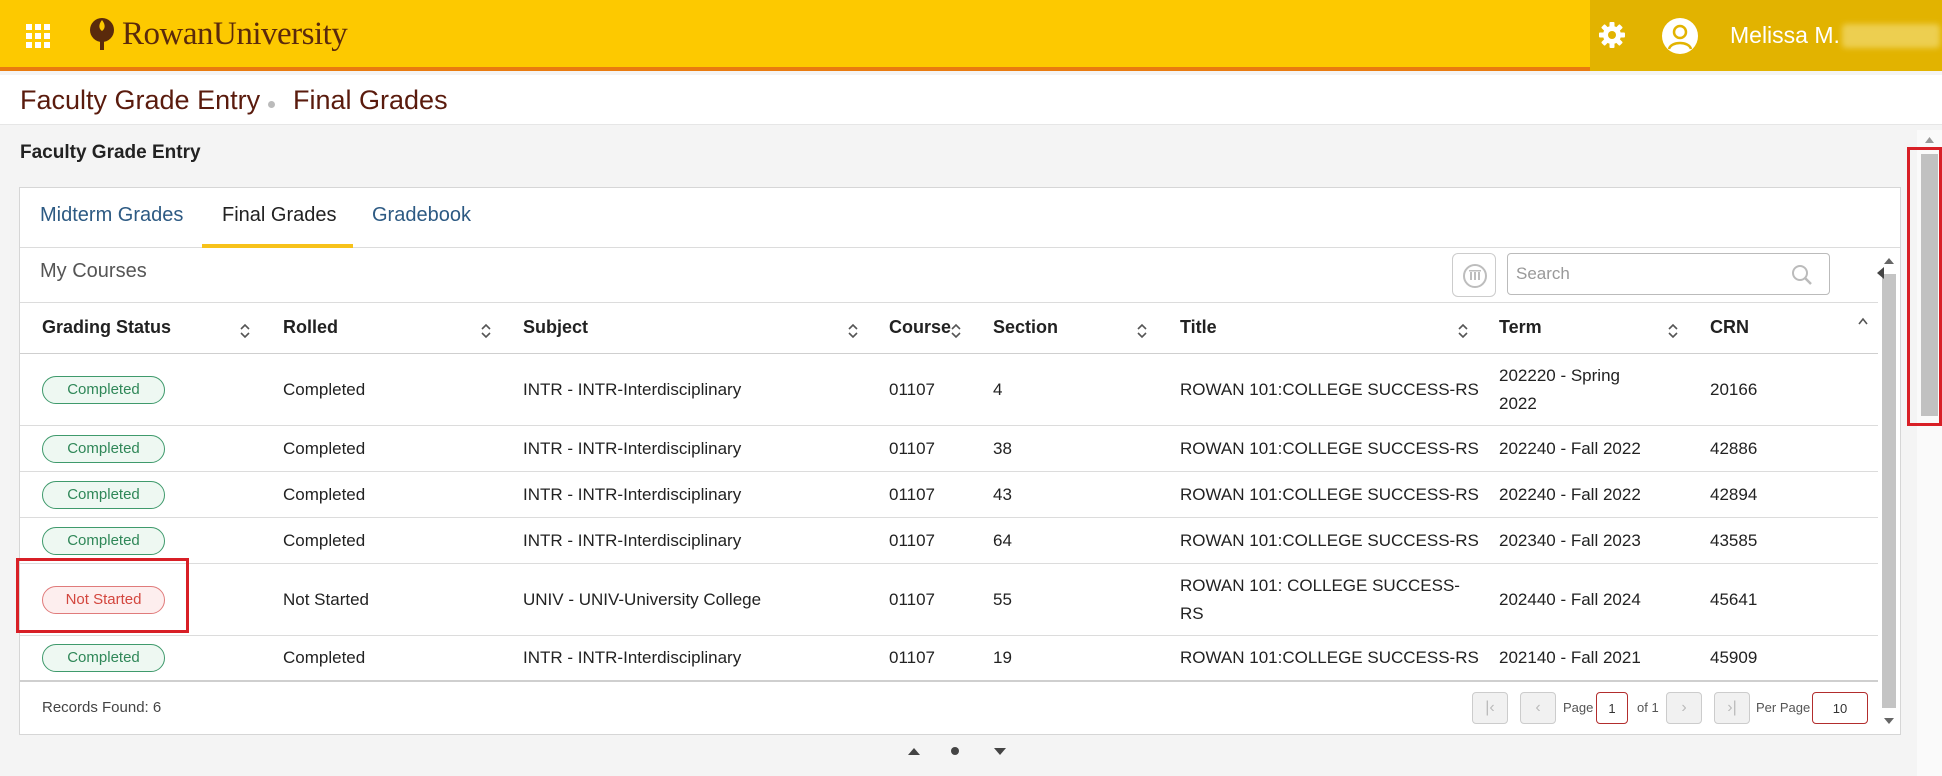 The image size is (1942, 776). I want to click on nav-up-icon, so click(914, 751).